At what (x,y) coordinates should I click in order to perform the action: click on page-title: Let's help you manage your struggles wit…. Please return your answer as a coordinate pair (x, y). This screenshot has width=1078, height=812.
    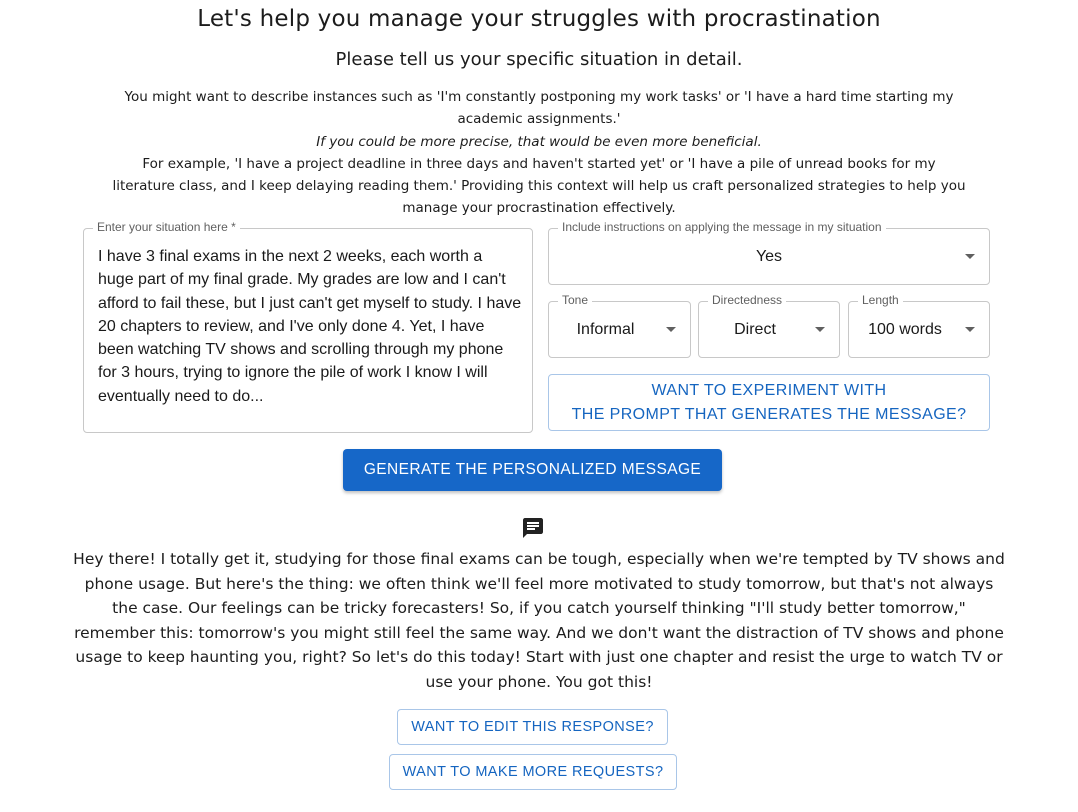
    Looking at the image, I should click on (539, 19).